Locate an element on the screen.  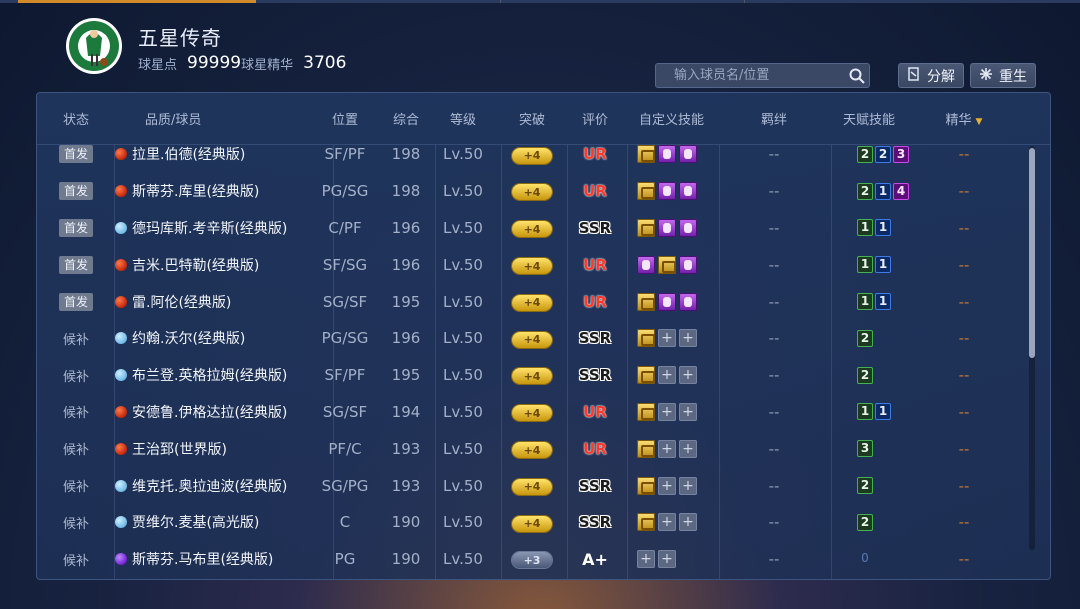
player-cell: 雷.阿伦(经典版) is located at coordinates (210, 302).